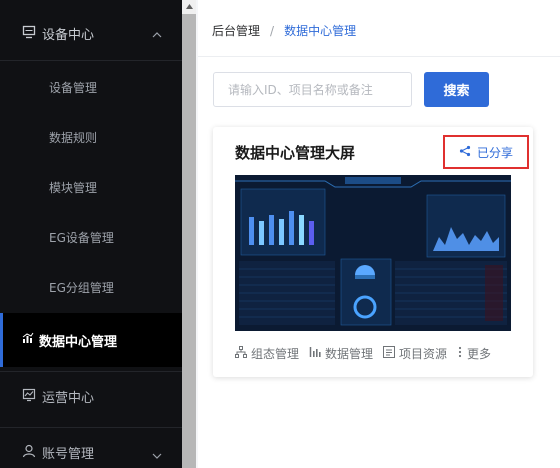 The image size is (560, 468). Describe the element at coordinates (423, 354) in the screenshot. I see `action-label: 项目资源` at that location.